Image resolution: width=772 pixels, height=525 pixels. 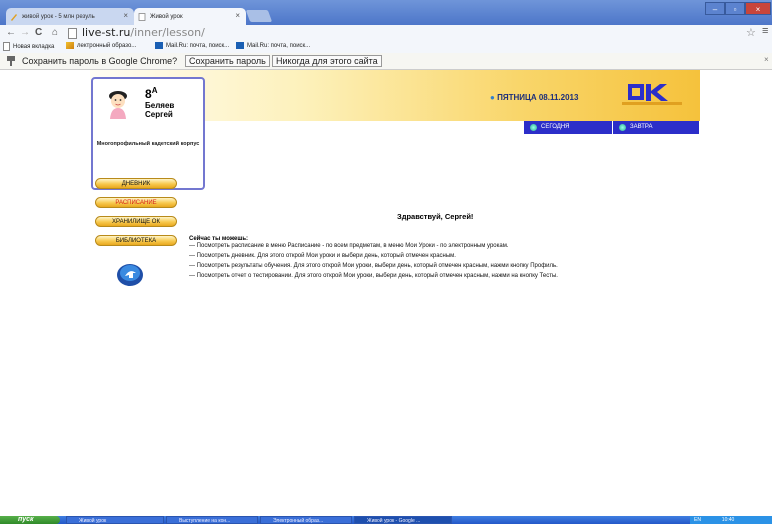 What do you see at coordinates (190, 16) in the screenshot?
I see `tab-live-lesson: Живой урок ×` at bounding box center [190, 16].